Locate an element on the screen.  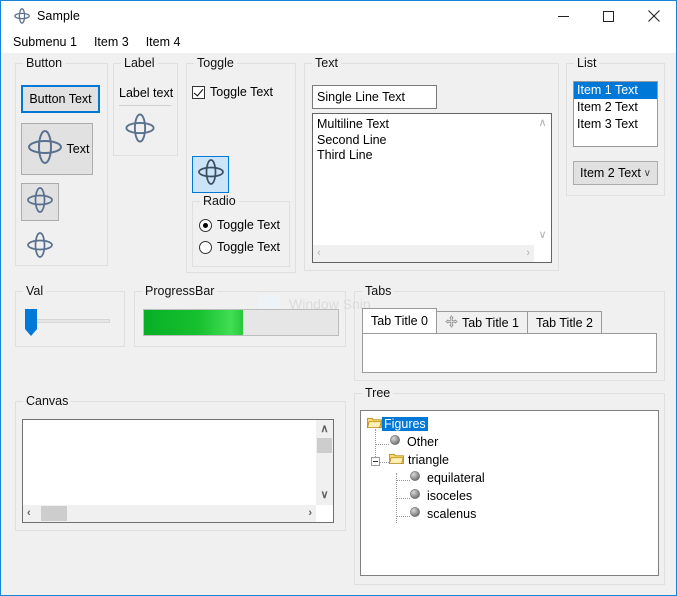
icon-text-button: Text is located at coordinates (57, 149).